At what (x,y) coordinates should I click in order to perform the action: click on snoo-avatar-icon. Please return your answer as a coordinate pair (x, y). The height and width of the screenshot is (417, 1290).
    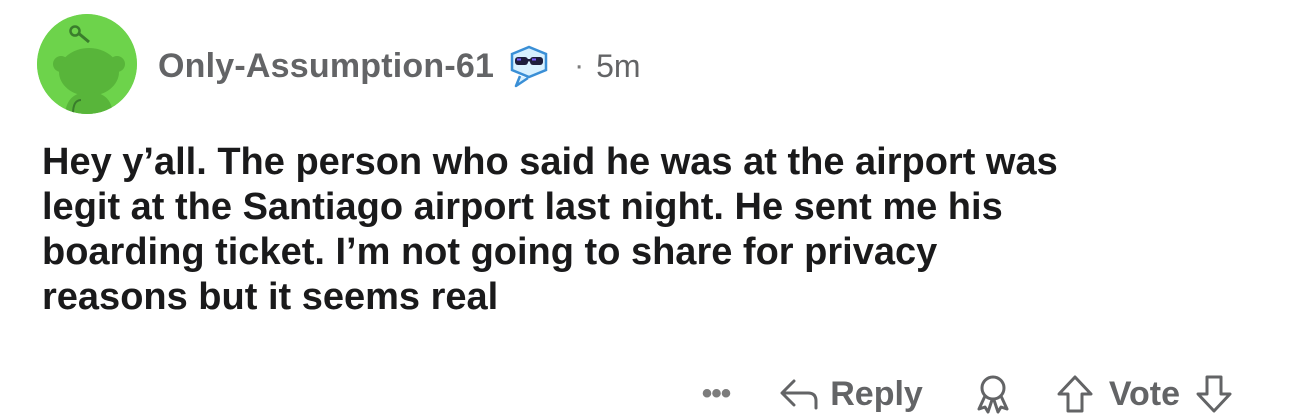
    Looking at the image, I should click on (87, 64).